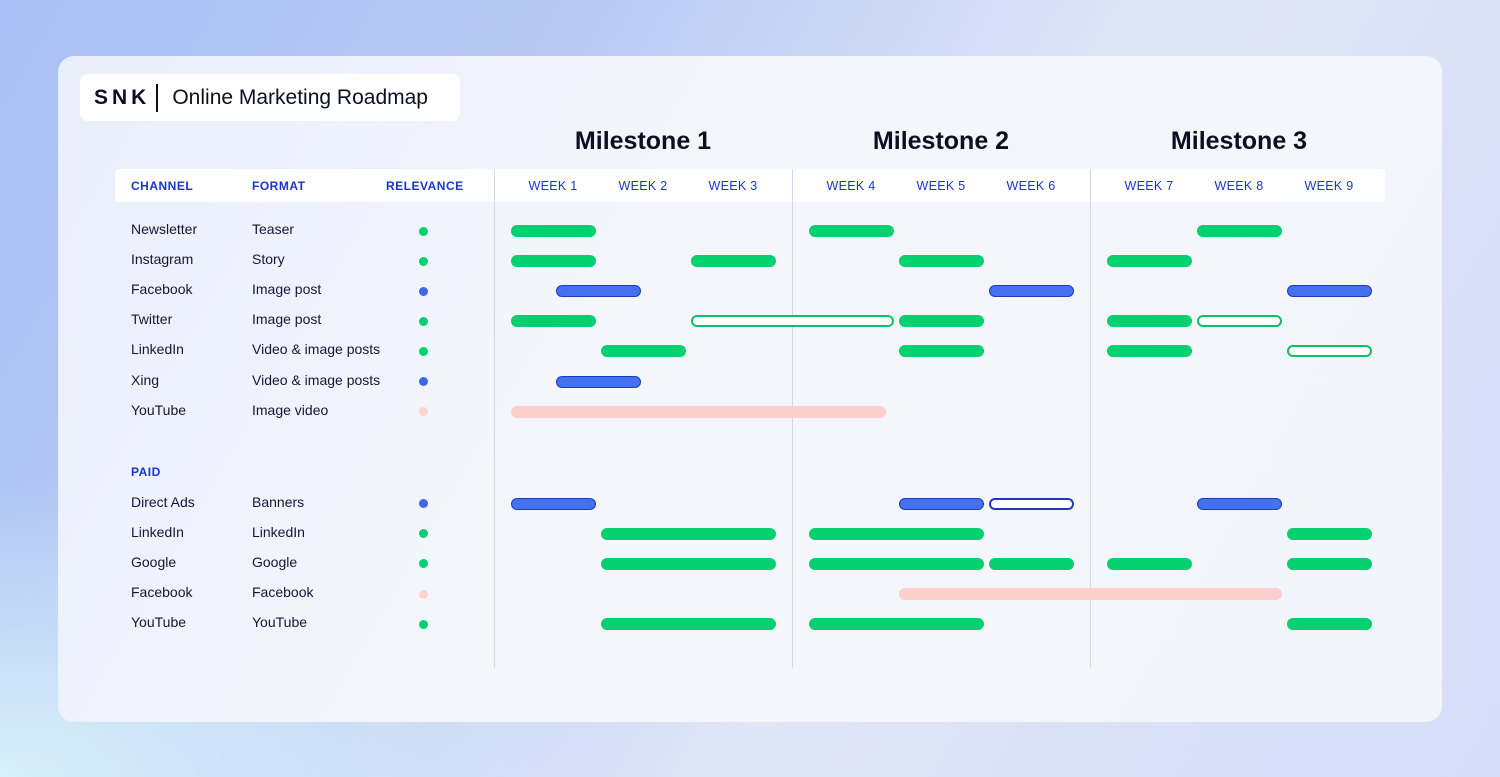  Describe the element at coordinates (162, 259) in the screenshot. I see `channel-label: Instagram` at that location.